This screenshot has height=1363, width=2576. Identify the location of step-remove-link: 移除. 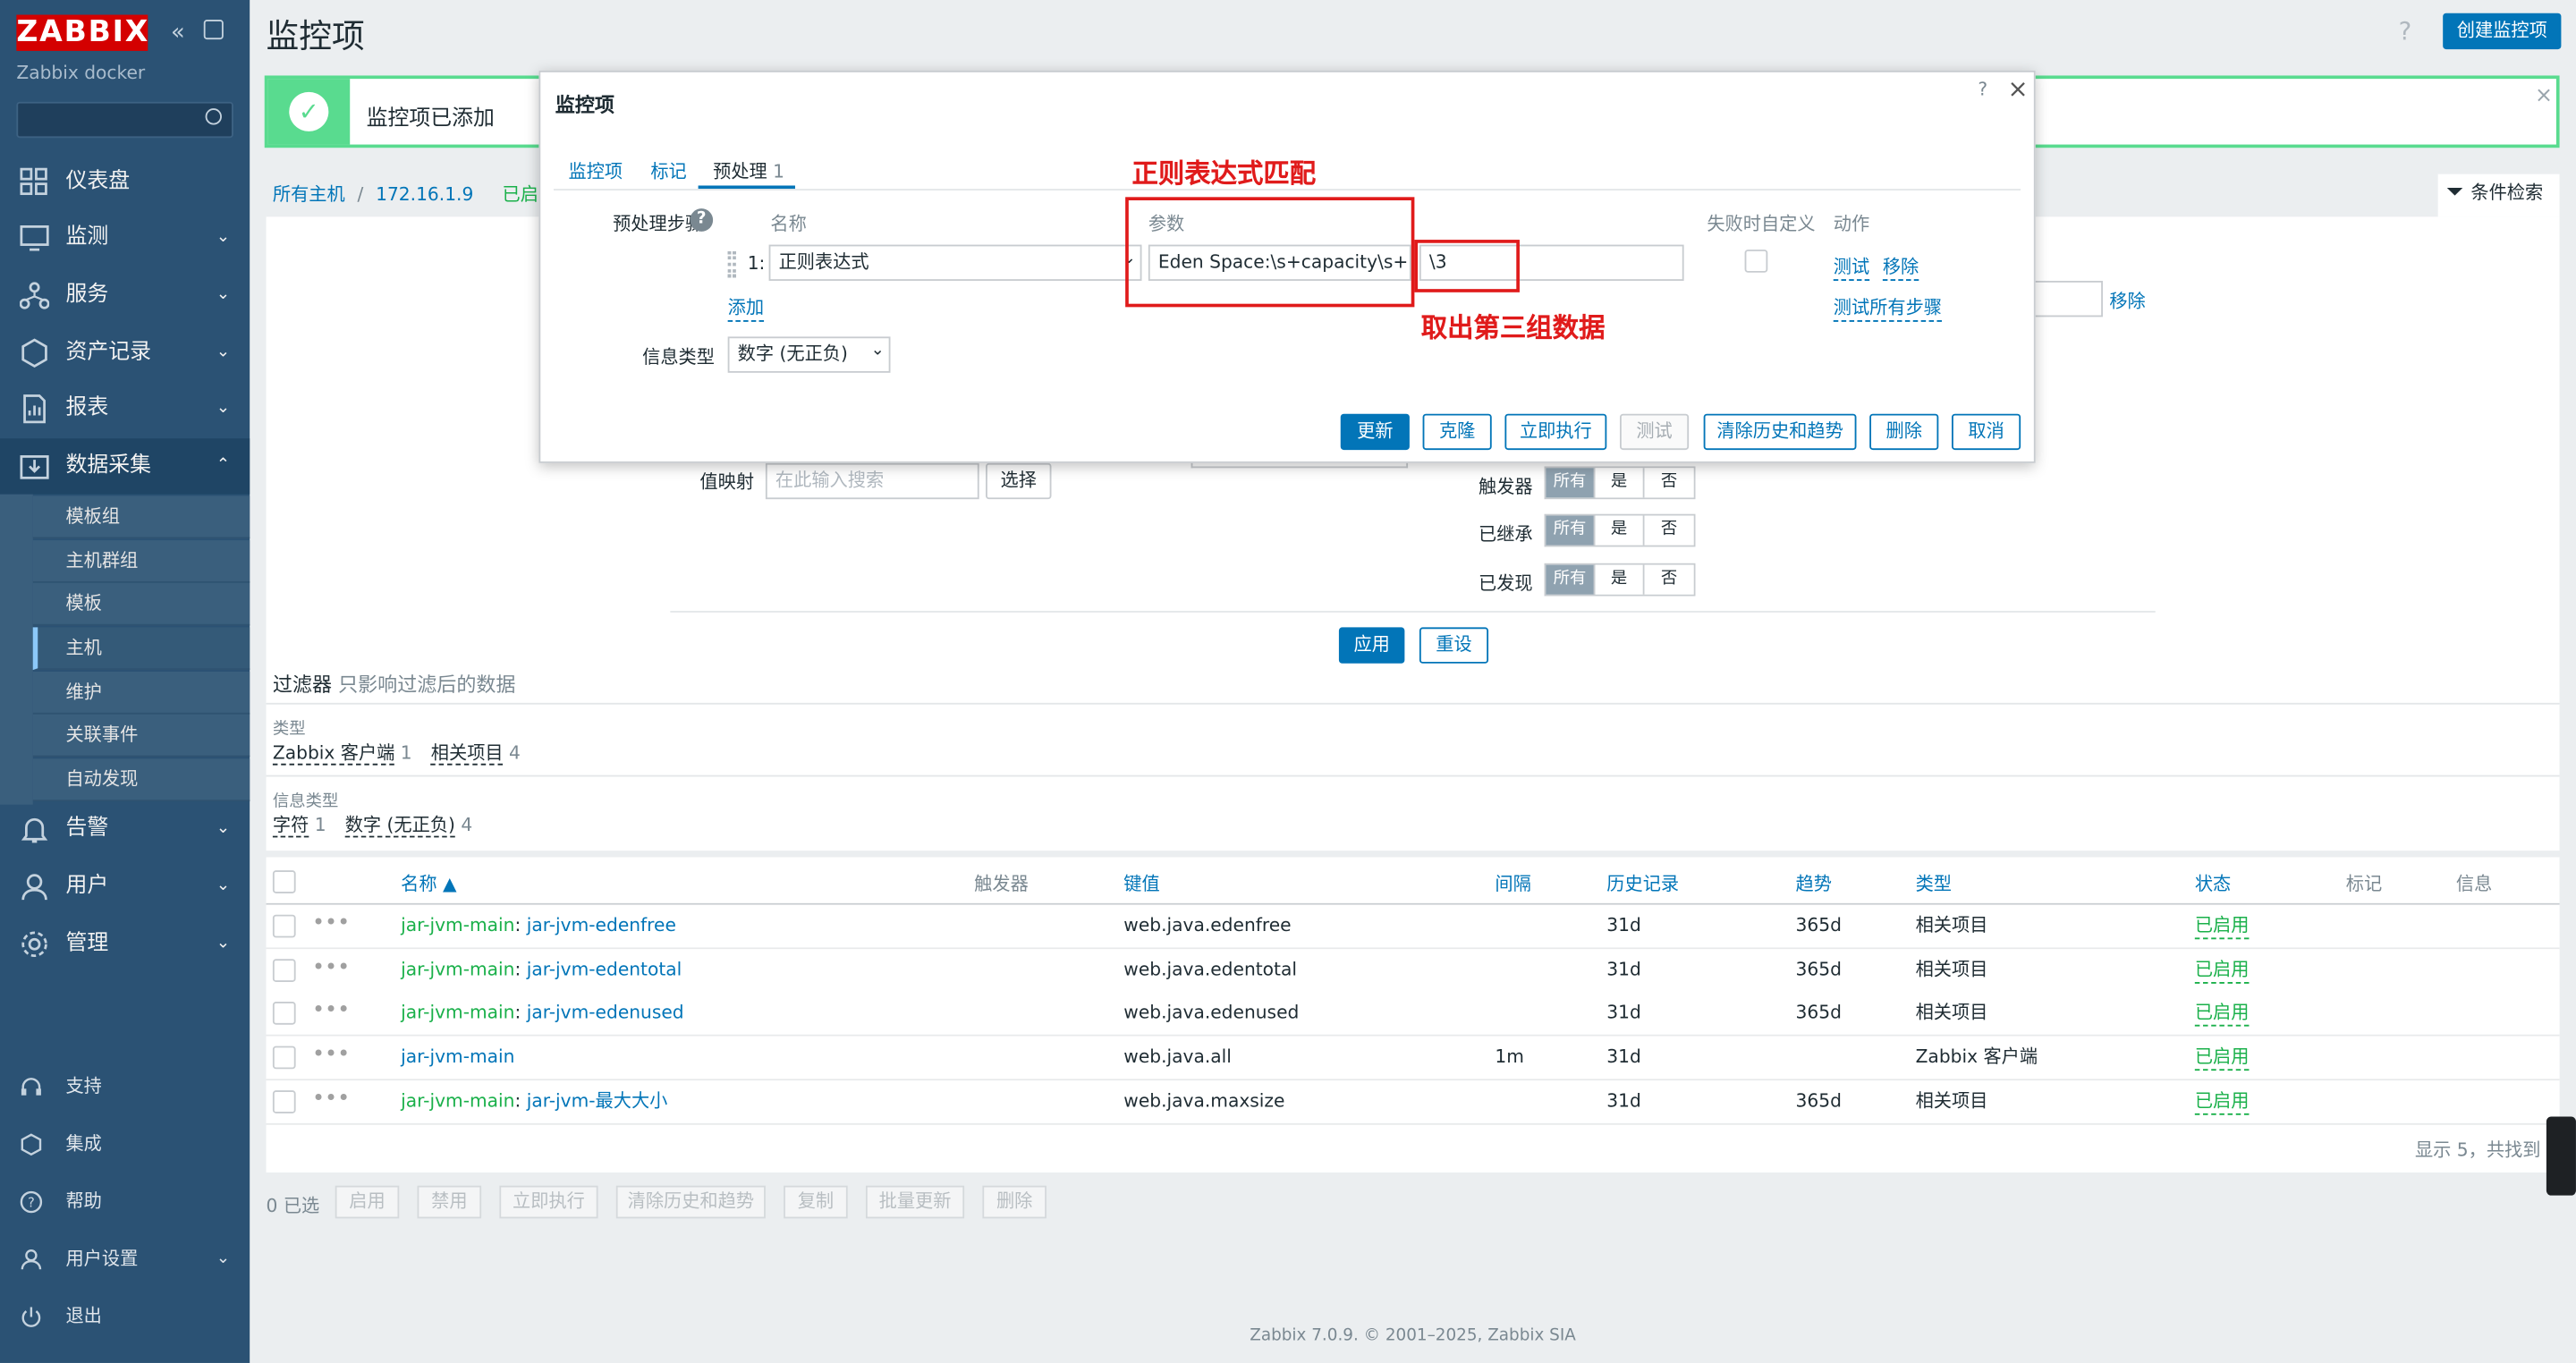
(1900, 267).